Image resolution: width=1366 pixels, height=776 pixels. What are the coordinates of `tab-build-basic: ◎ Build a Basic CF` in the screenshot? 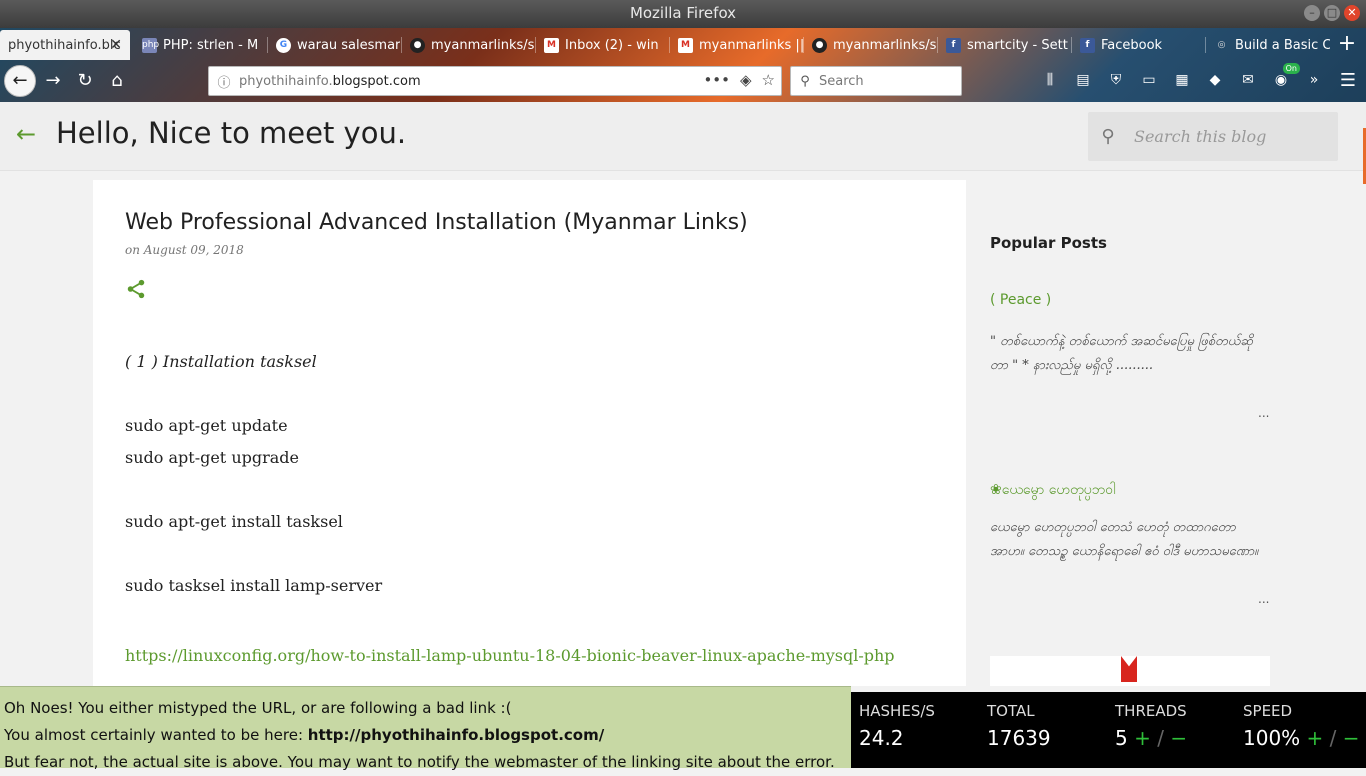 It's located at (1268, 45).